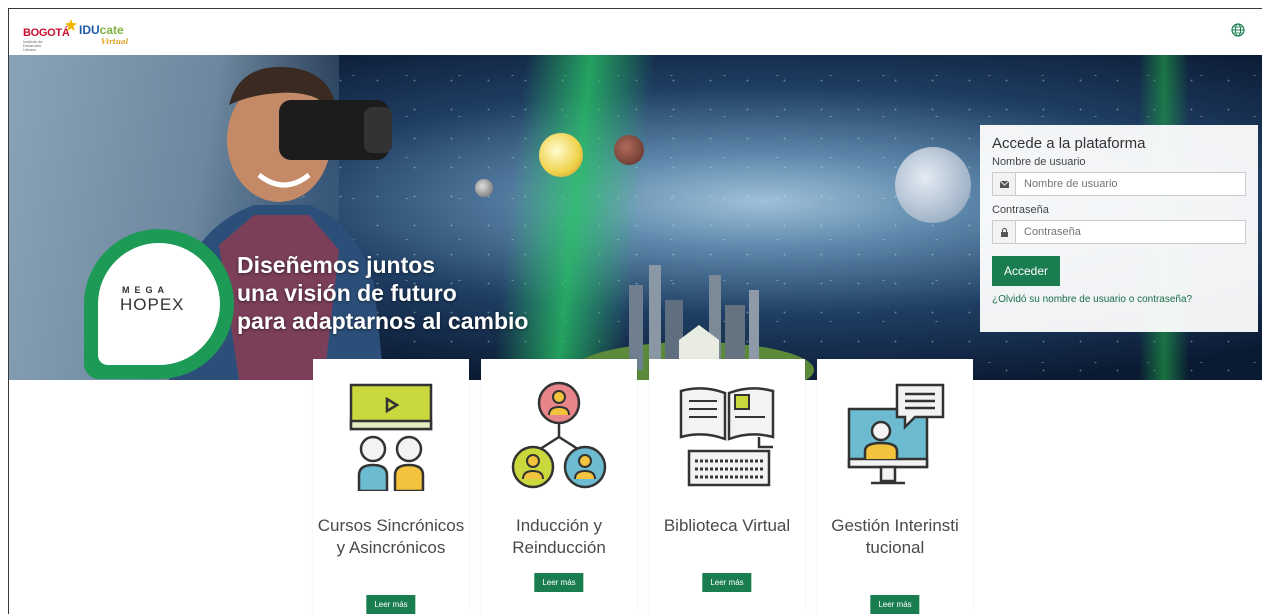 The width and height of the screenshot is (1262, 614). What do you see at coordinates (484, 188) in the screenshot?
I see `planet-grey` at bounding box center [484, 188].